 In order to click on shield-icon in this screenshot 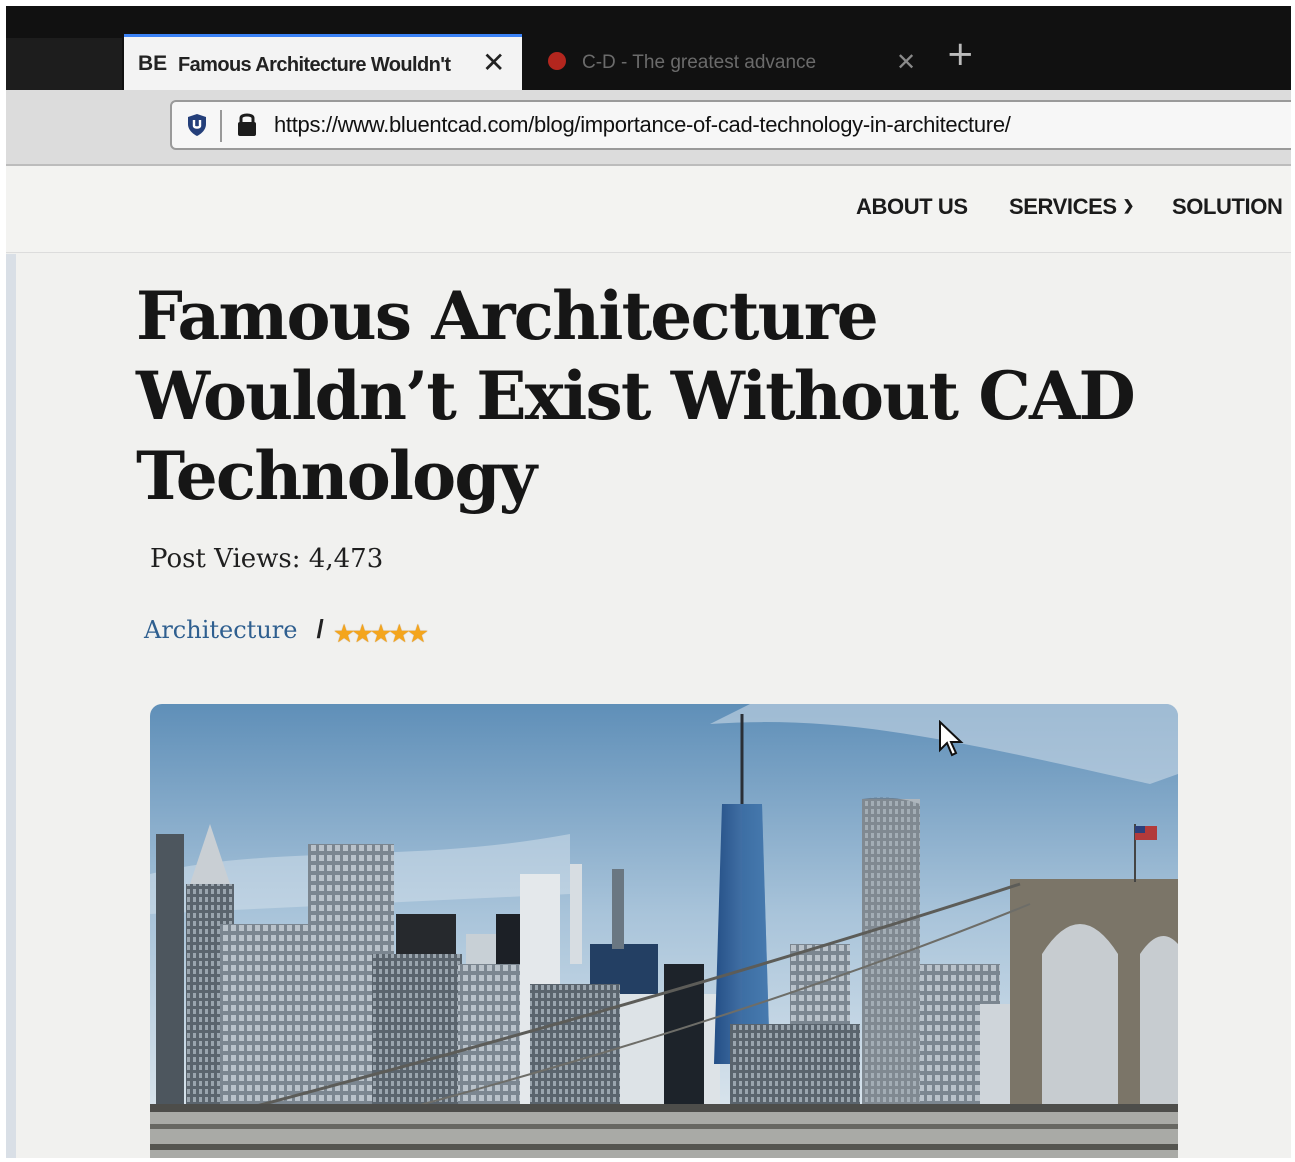, I will do `click(197, 125)`.